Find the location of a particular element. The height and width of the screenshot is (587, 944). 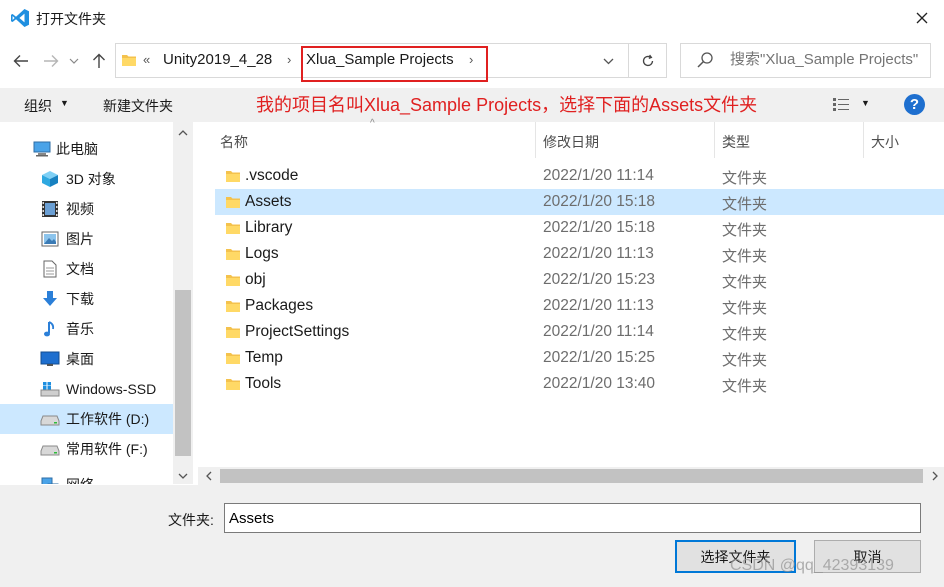

nav-item-3d-objects: 3D 对象 is located at coordinates (86, 179).